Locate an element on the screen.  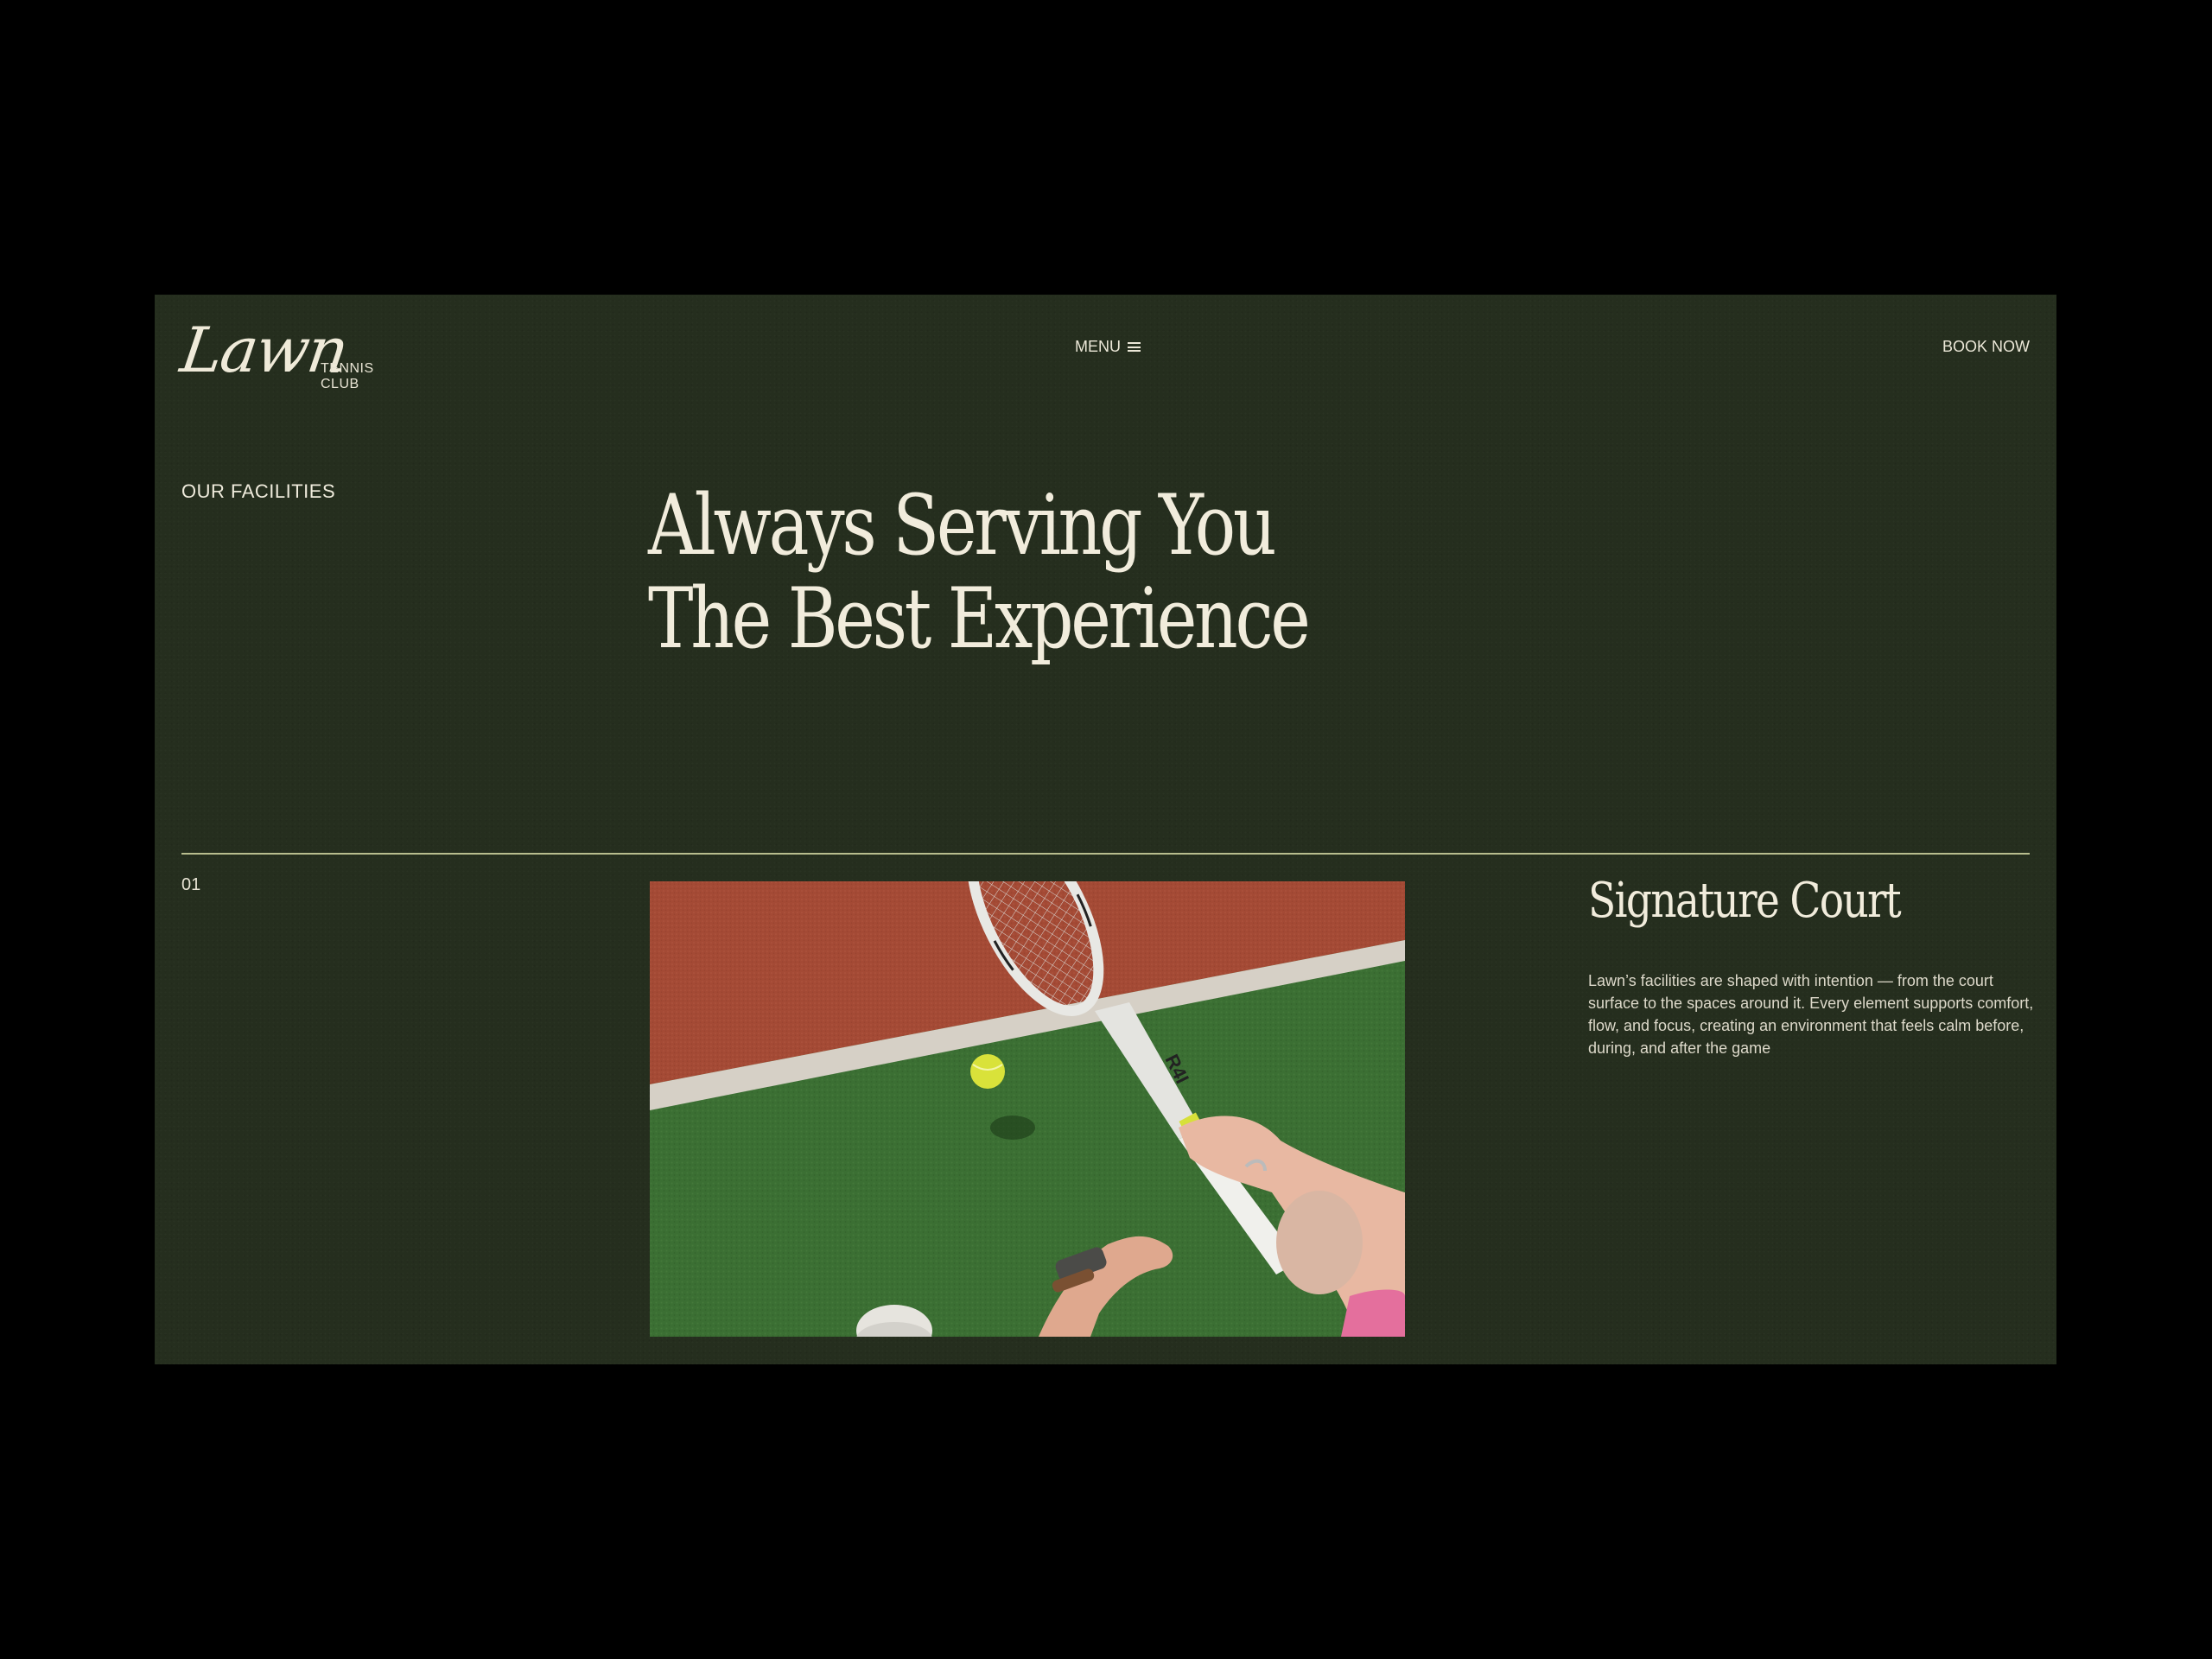
section-divider is located at coordinates (1105, 854).